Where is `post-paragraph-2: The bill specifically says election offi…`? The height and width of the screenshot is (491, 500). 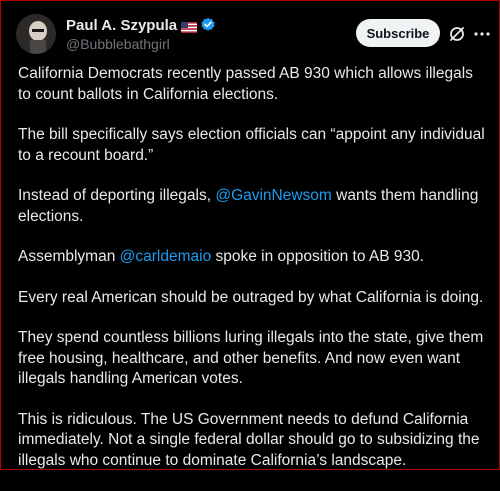 post-paragraph-2: The bill specifically says election offi… is located at coordinates (251, 145).